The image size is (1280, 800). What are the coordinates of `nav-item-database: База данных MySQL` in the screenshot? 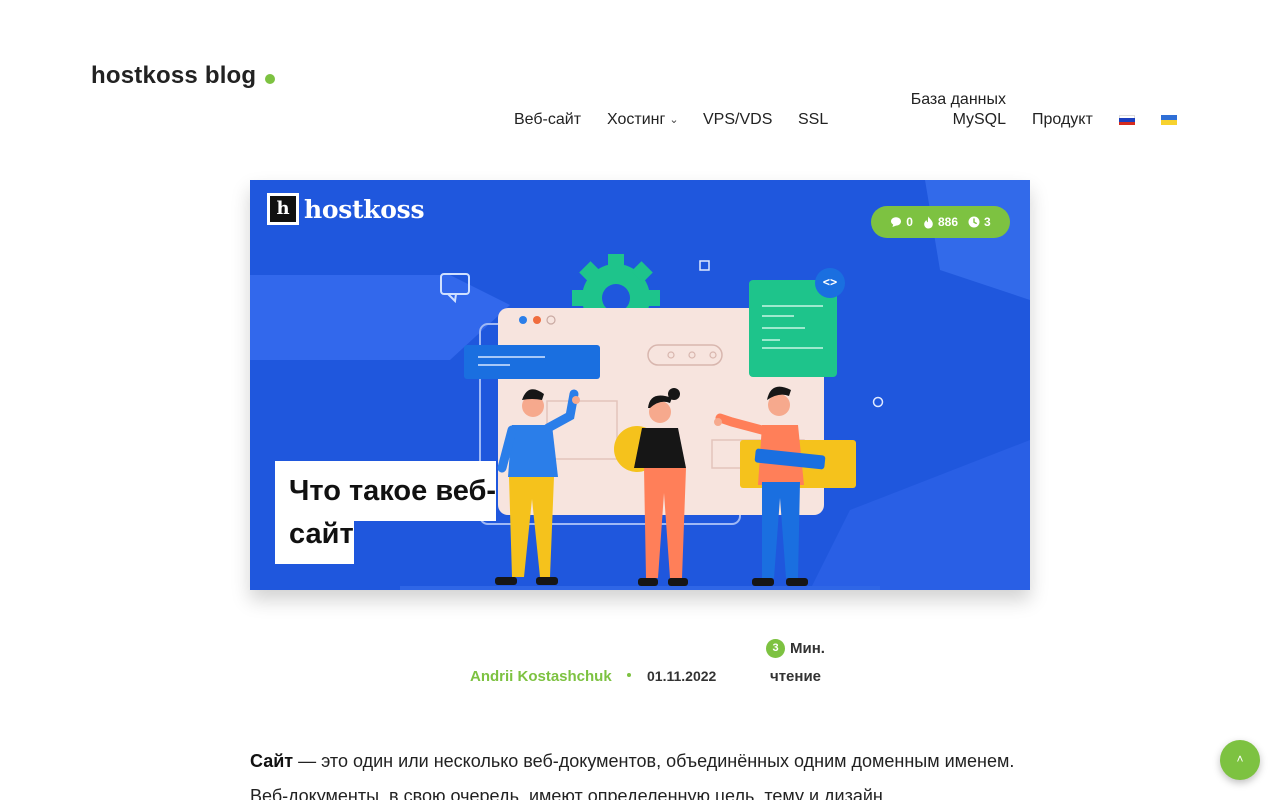 It's located at (943, 110).